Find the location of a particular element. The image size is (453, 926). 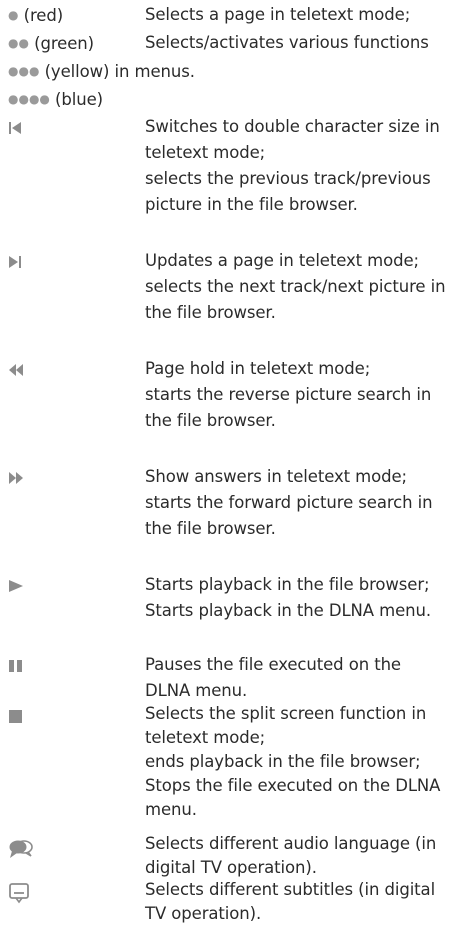

stop-icon is located at coordinates (16, 716).